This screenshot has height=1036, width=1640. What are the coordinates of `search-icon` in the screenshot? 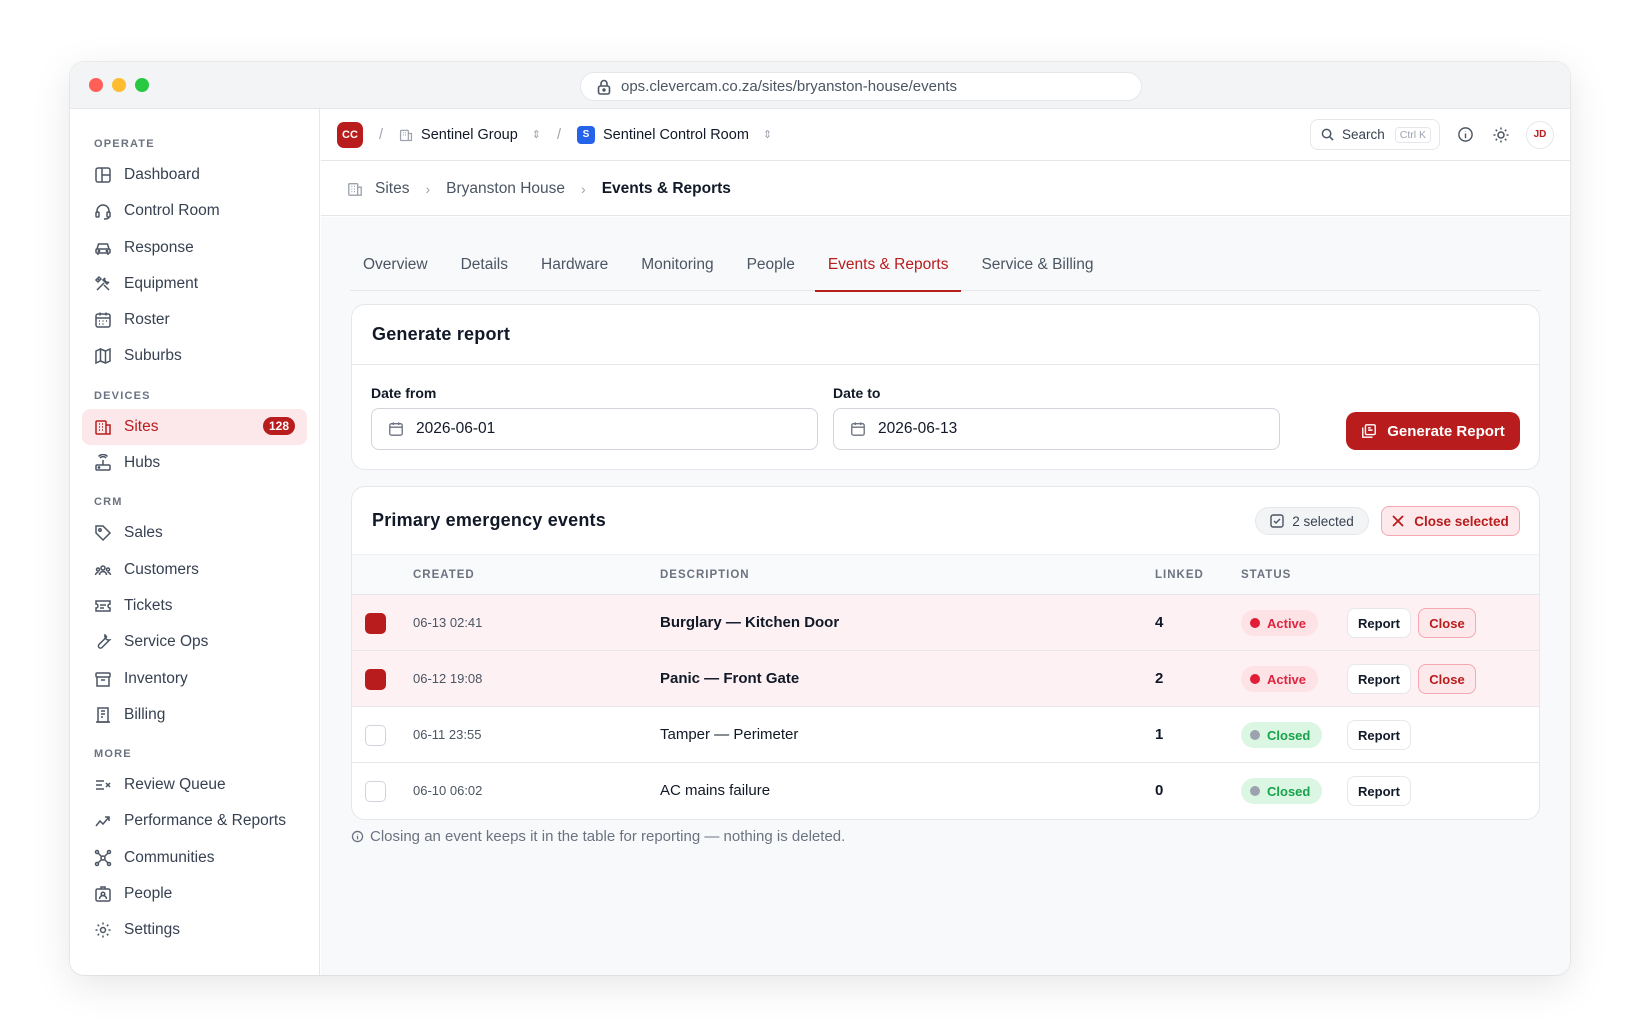 It's located at (1327, 134).